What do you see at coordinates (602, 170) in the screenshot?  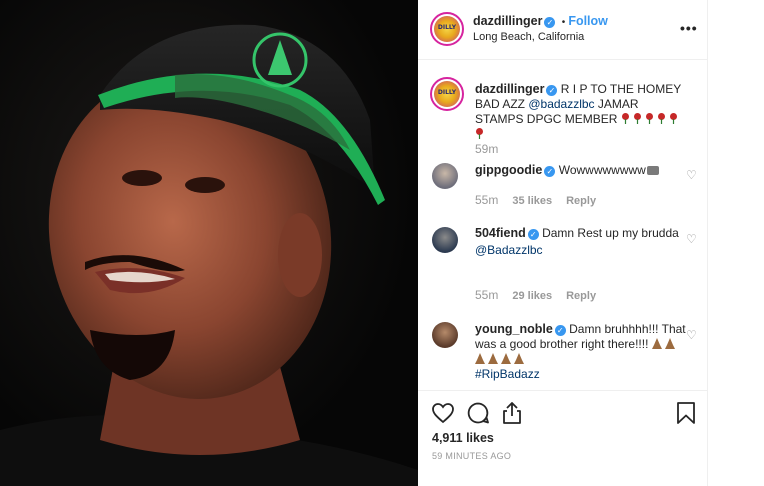 I see `comment-text: Wowwwwwwww` at bounding box center [602, 170].